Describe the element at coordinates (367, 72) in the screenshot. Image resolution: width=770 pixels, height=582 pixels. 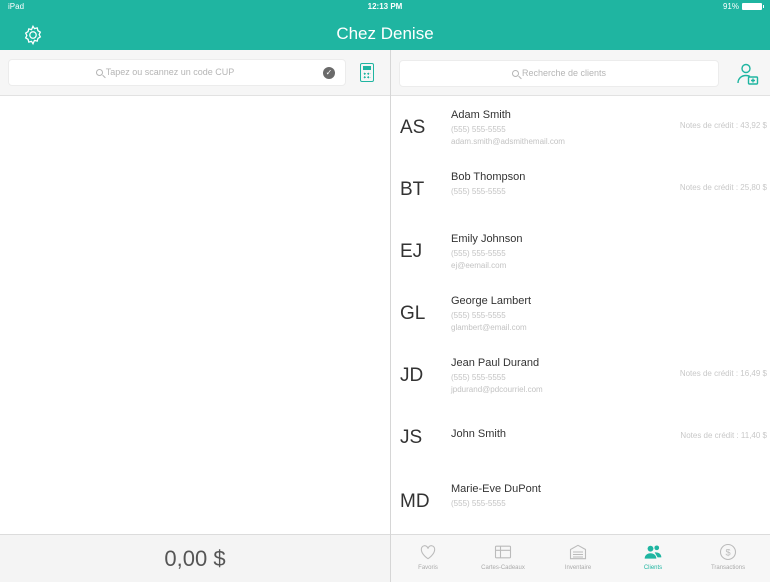
I see `calculator-icon` at that location.